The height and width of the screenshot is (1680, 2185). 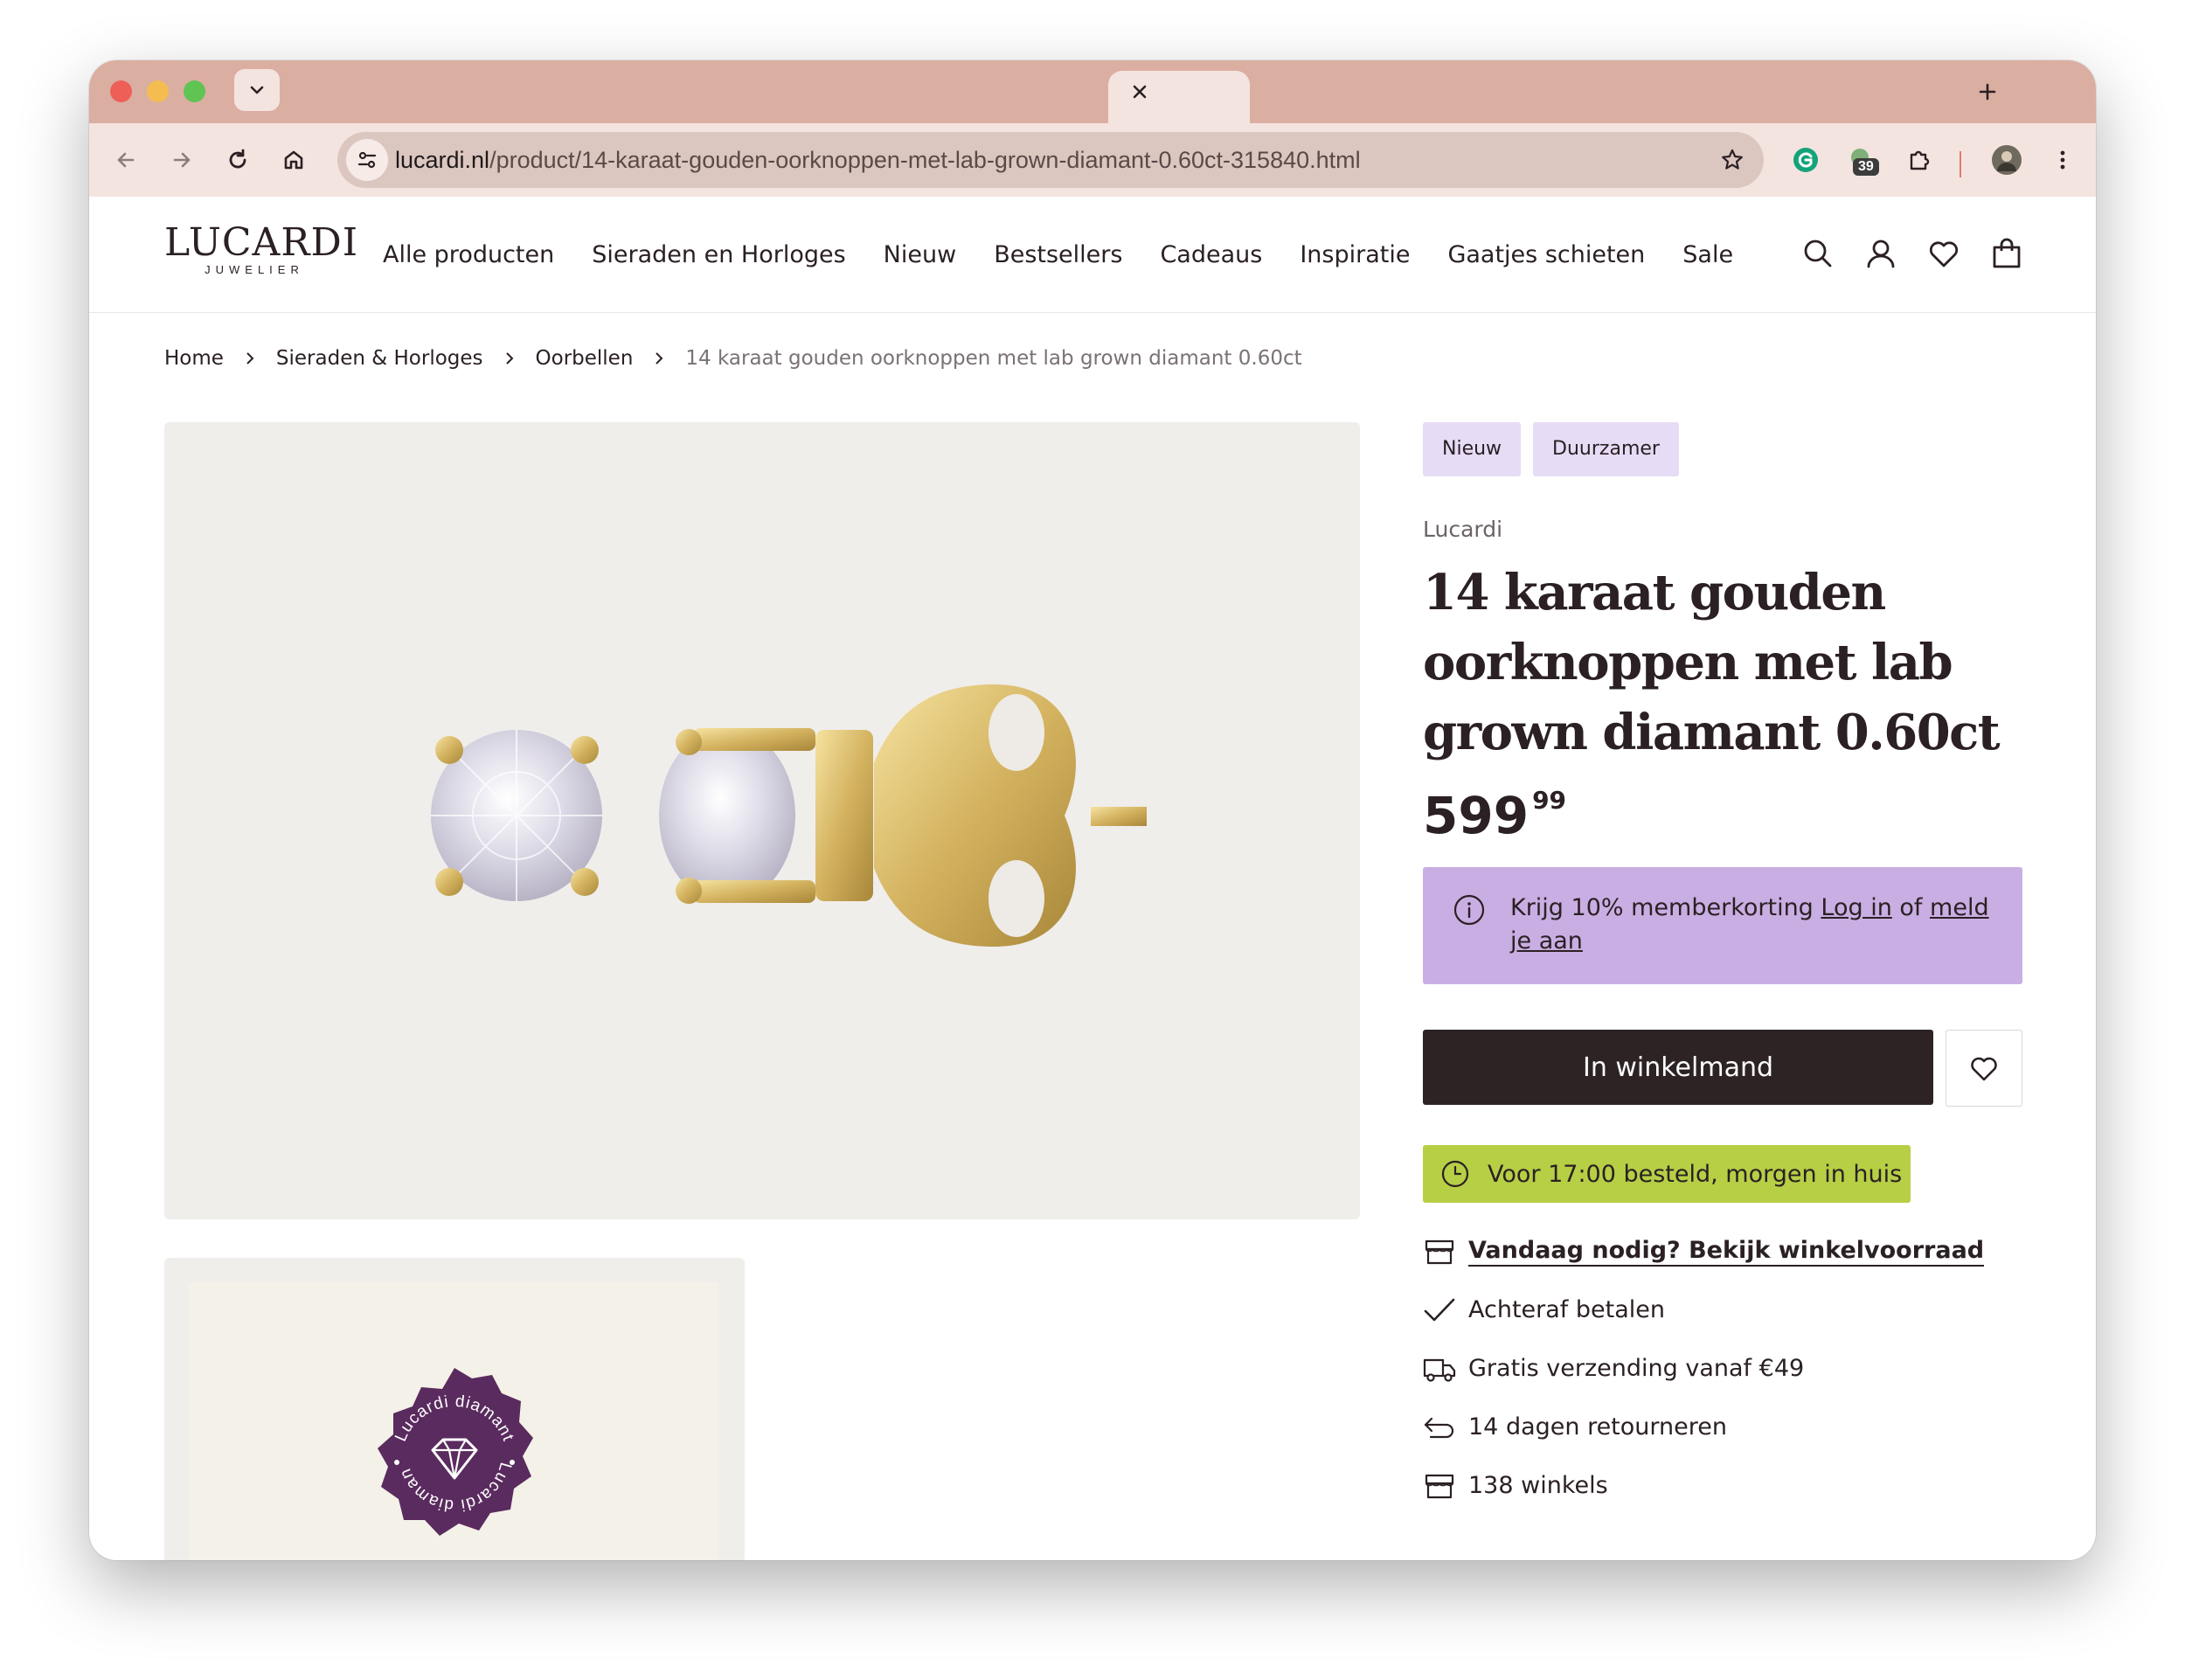 I want to click on tab-close-button, so click(x=1139, y=92).